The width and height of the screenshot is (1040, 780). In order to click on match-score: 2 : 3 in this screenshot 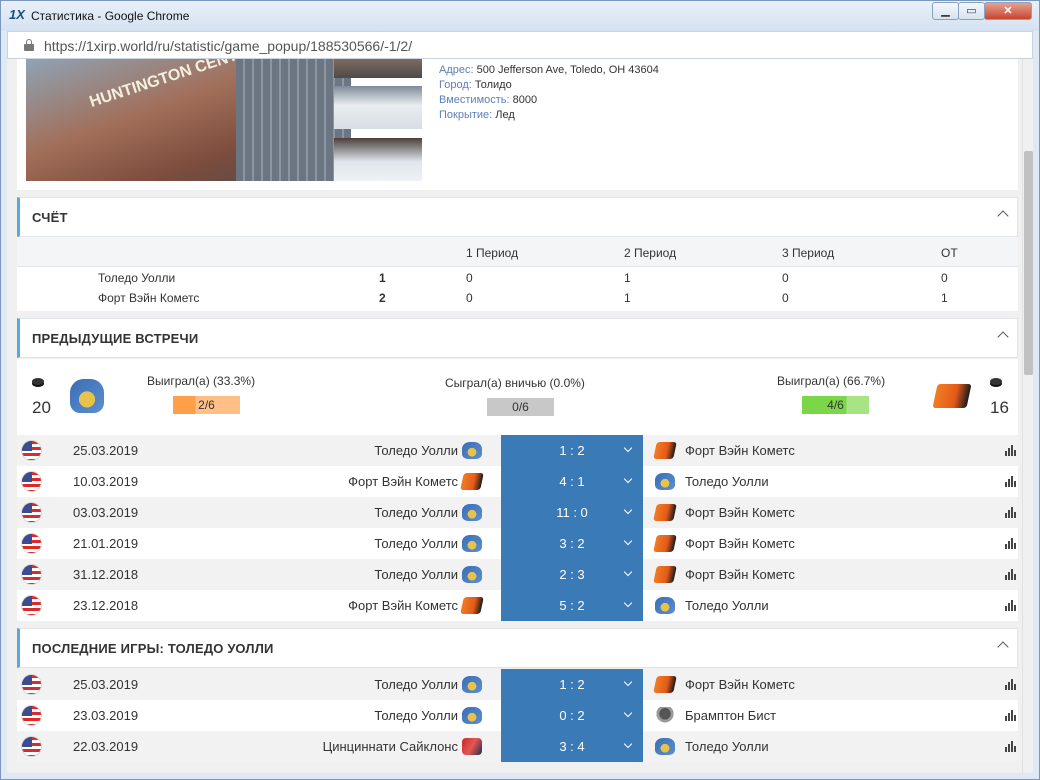, I will do `click(572, 574)`.